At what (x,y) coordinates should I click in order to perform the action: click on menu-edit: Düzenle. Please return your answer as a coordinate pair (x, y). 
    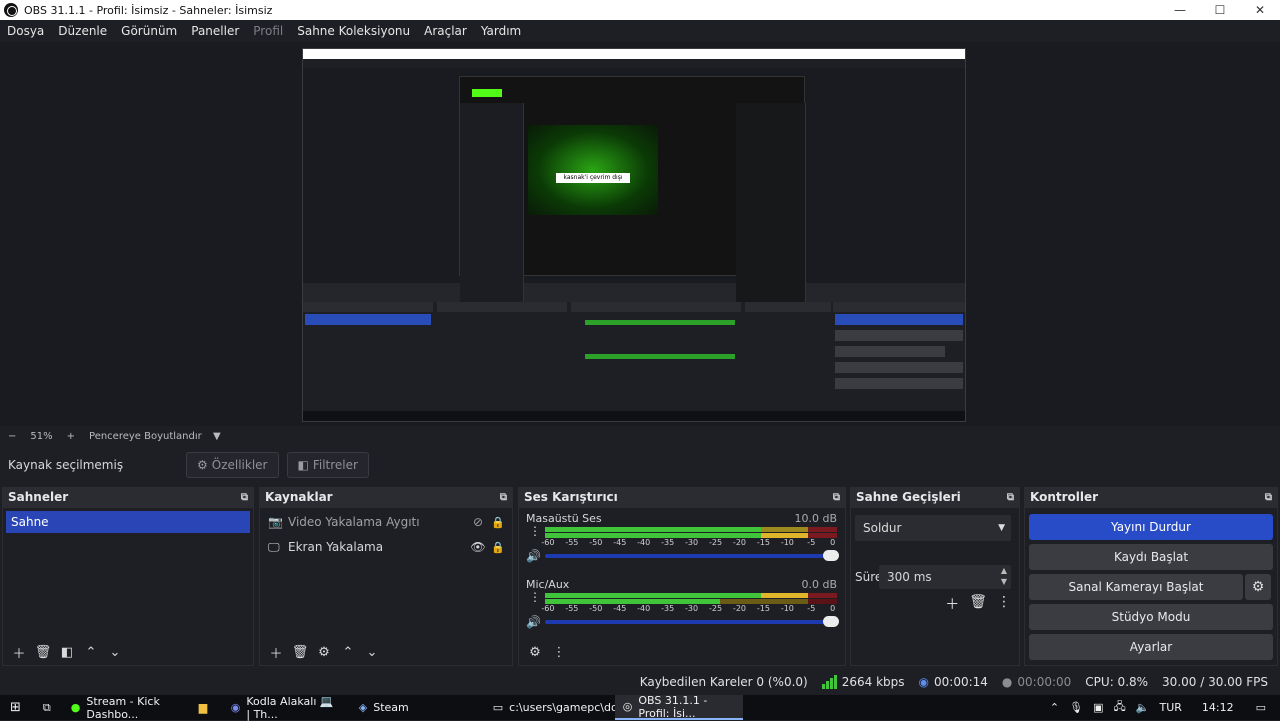
    Looking at the image, I should click on (82, 31).